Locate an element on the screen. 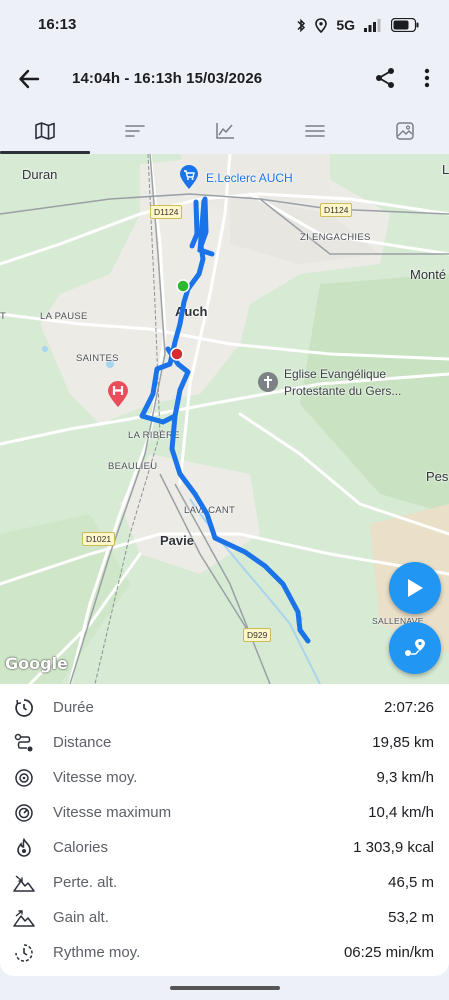 The height and width of the screenshot is (1000, 449). tab-list is located at coordinates (315, 131).